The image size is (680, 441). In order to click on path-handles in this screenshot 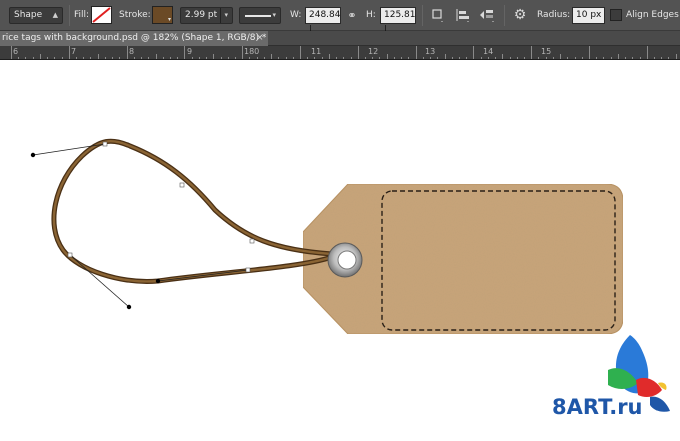, I will do `click(142, 225)`.